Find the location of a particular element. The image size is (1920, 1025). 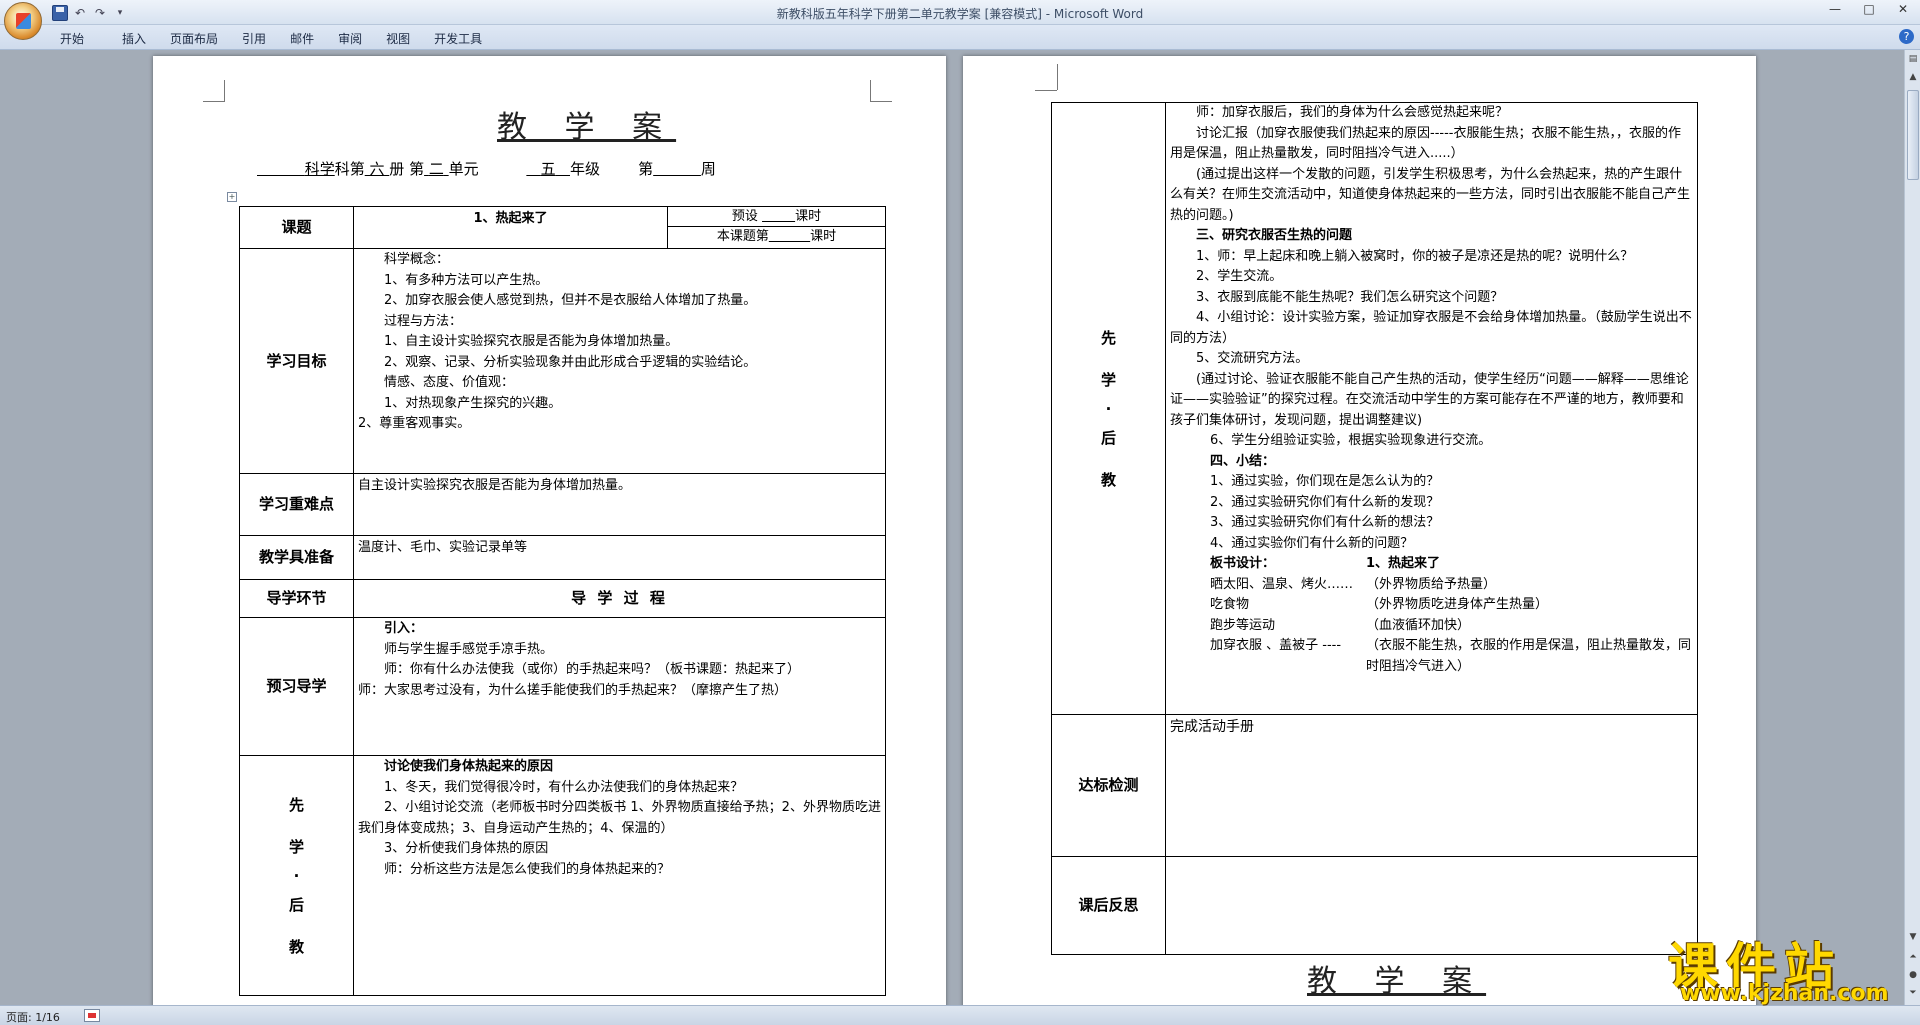

select-browse-object-icon: ● is located at coordinates (1913, 975).